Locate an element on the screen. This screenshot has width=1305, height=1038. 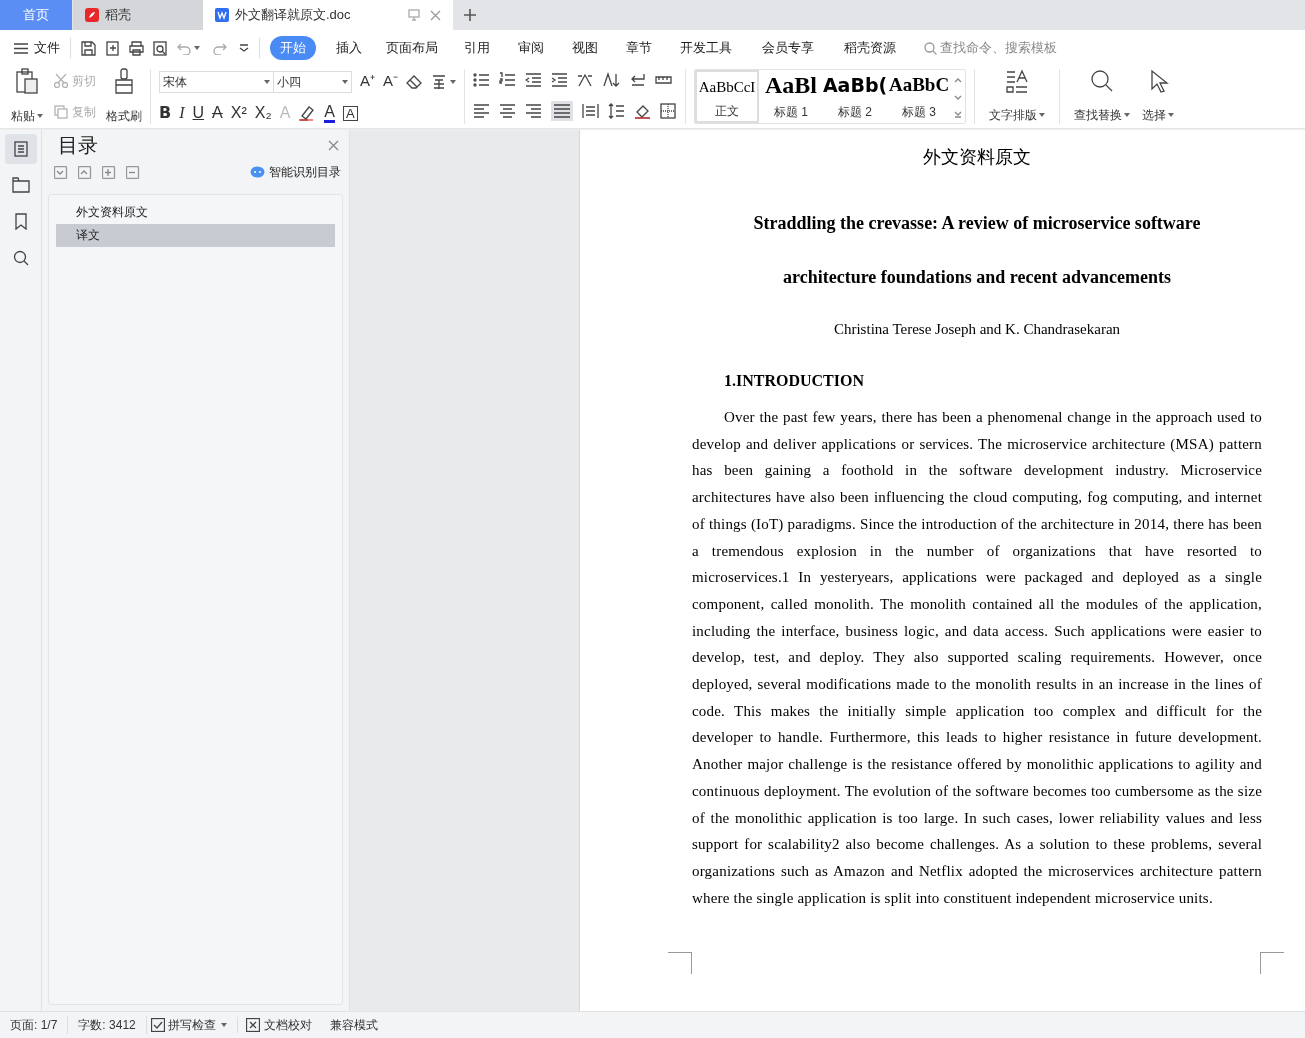
font-color-button: A is located at coordinates (329, 113).